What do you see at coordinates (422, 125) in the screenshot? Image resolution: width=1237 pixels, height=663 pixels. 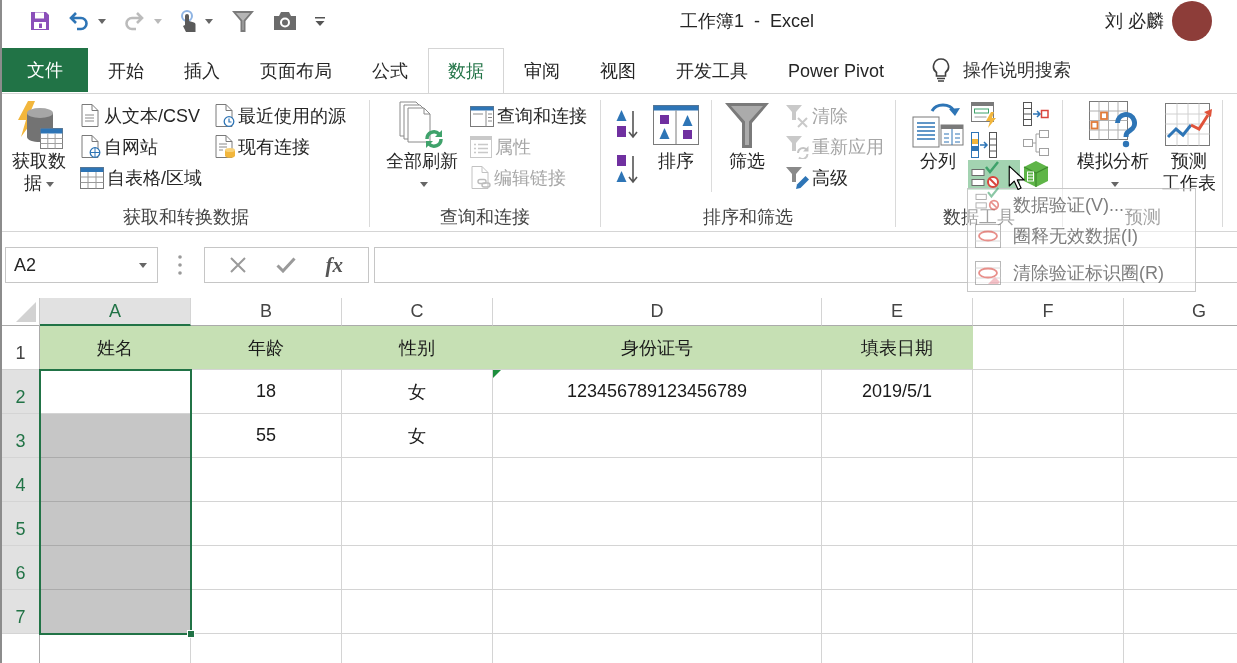 I see `refresh-documents-icon` at bounding box center [422, 125].